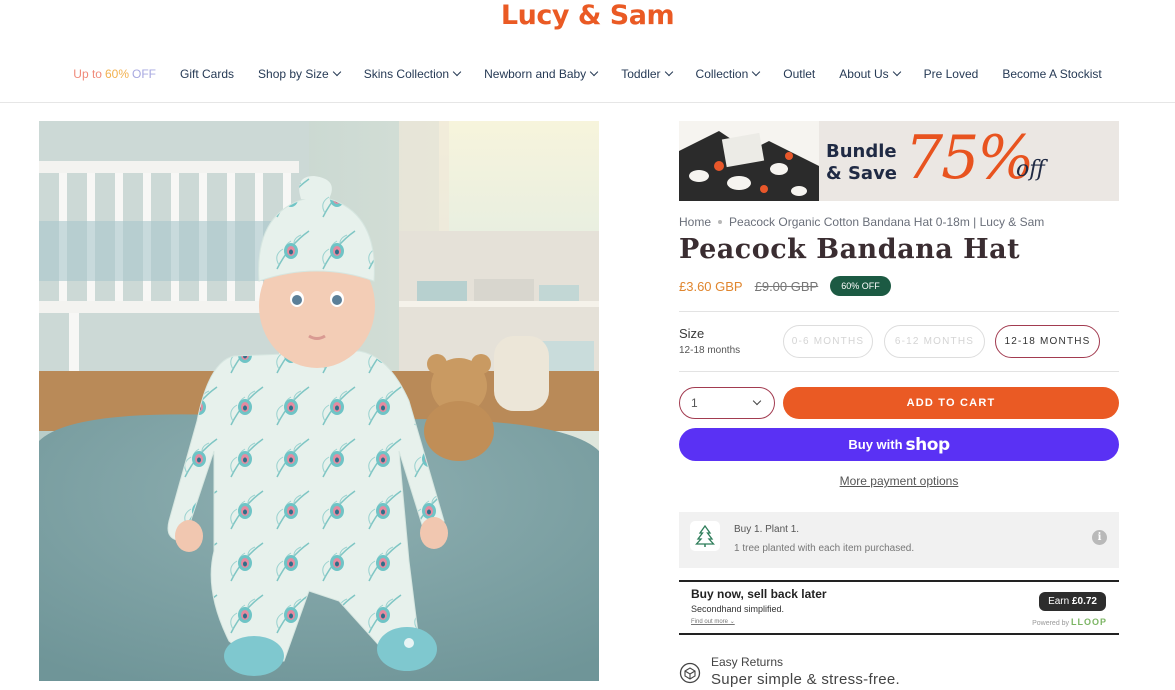  What do you see at coordinates (710, 622) in the screenshot?
I see `loop-find-out-text: Find out more` at bounding box center [710, 622].